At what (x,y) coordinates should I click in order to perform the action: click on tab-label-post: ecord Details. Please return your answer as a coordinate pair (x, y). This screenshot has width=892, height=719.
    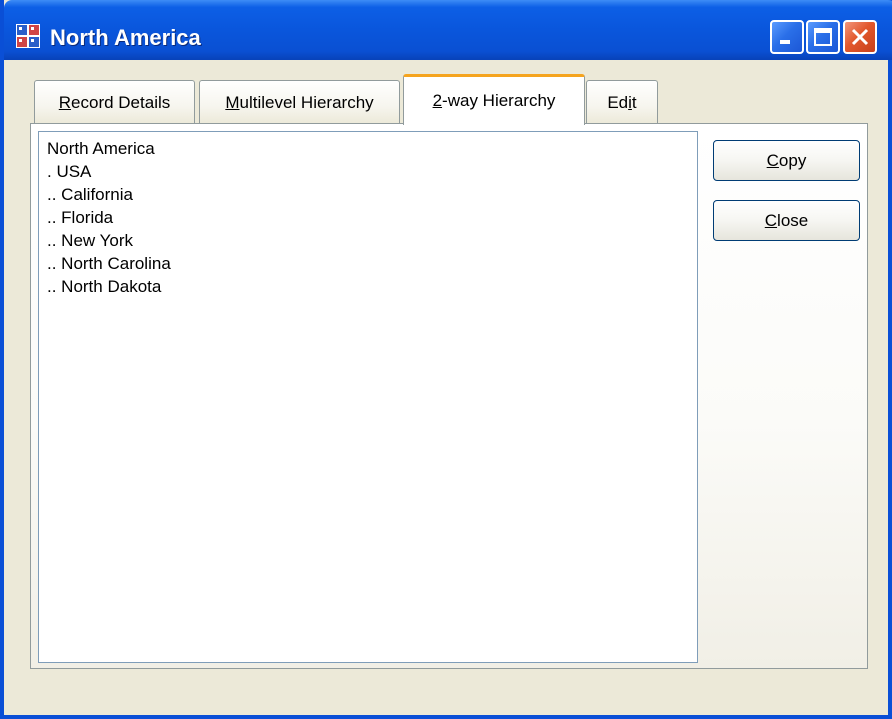
    Looking at the image, I should click on (121, 102).